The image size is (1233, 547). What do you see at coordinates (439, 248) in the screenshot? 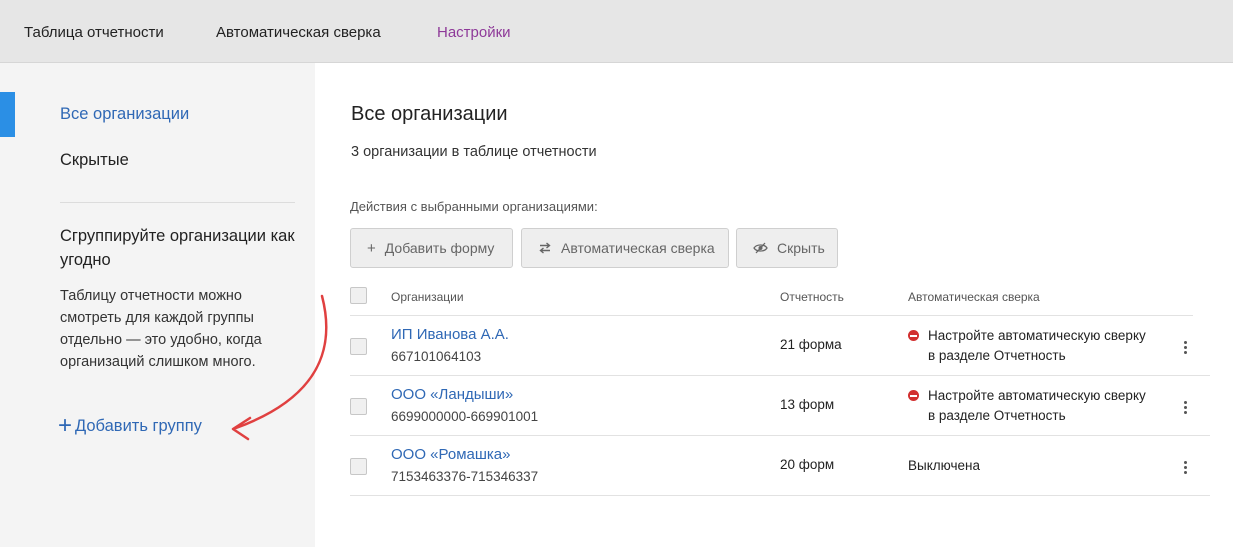
I see `add-form-label: Добавить форму` at bounding box center [439, 248].